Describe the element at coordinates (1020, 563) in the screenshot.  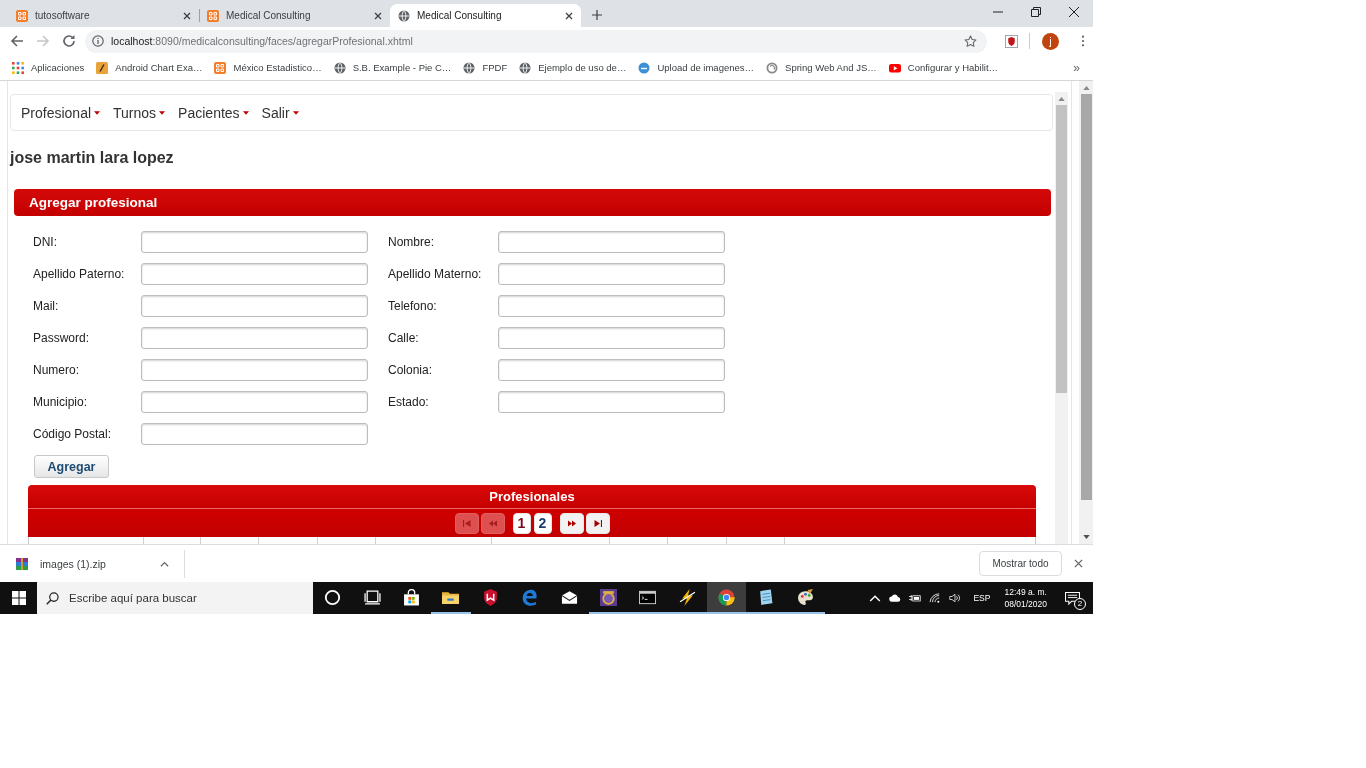
I see `show-all-button: Mostrar todo` at that location.